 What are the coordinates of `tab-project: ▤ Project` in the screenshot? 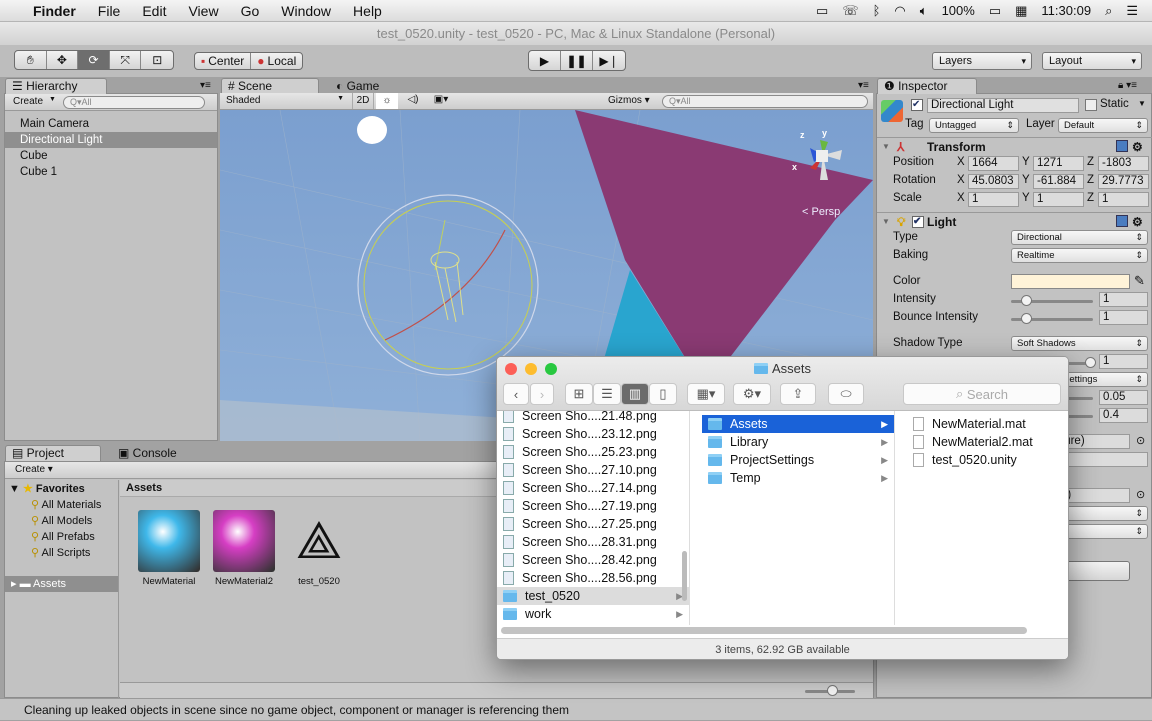 It's located at (53, 453).